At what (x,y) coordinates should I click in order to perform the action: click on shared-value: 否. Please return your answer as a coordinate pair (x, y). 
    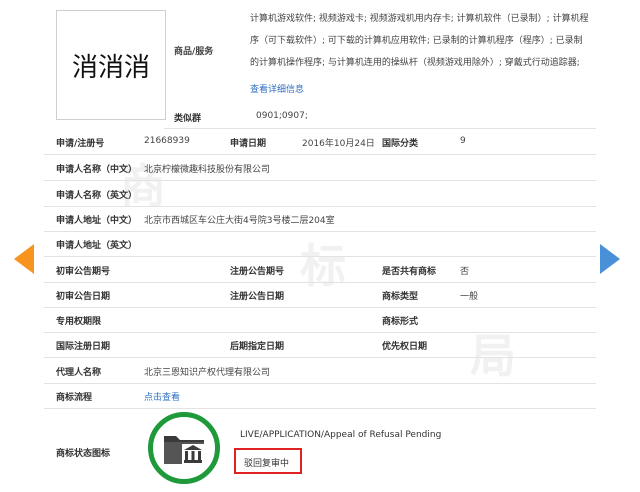
    Looking at the image, I should click on (465, 272).